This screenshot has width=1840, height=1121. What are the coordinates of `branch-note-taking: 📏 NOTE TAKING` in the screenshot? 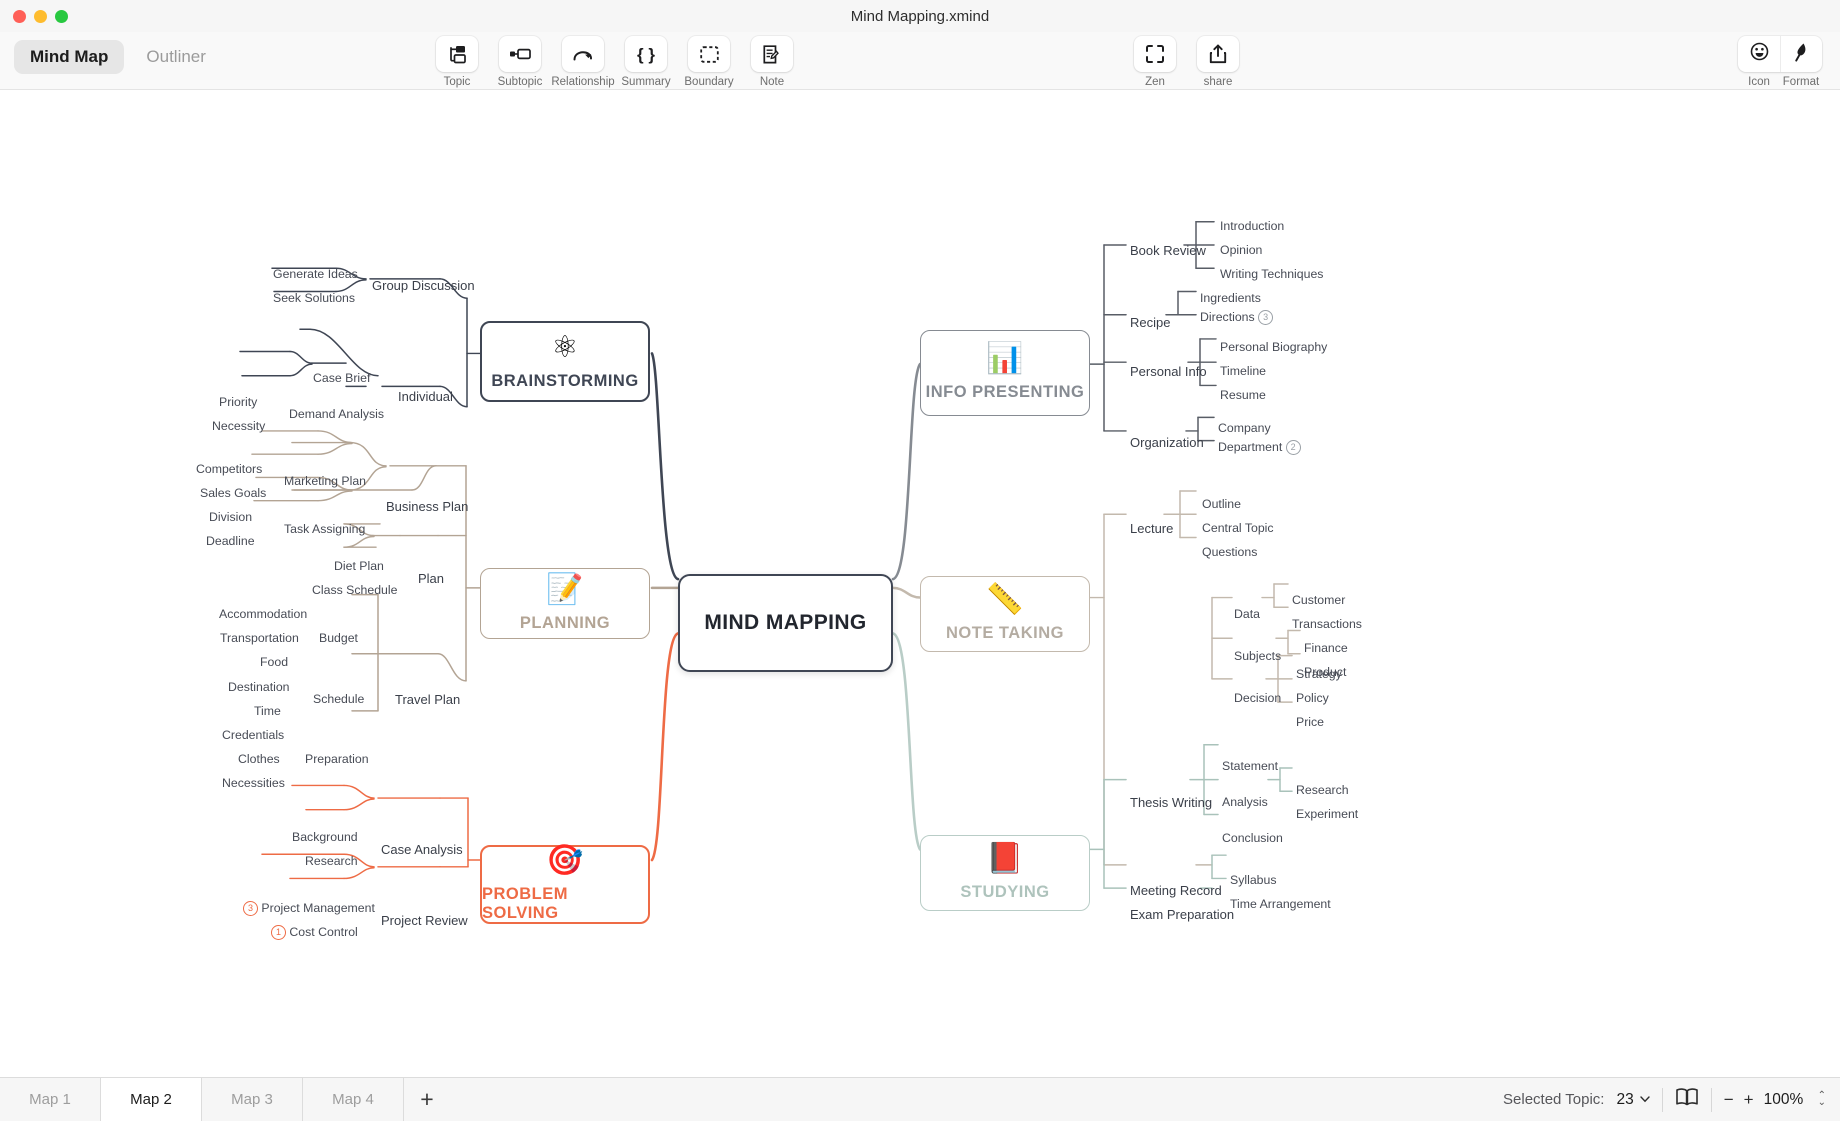 It's located at (1005, 614).